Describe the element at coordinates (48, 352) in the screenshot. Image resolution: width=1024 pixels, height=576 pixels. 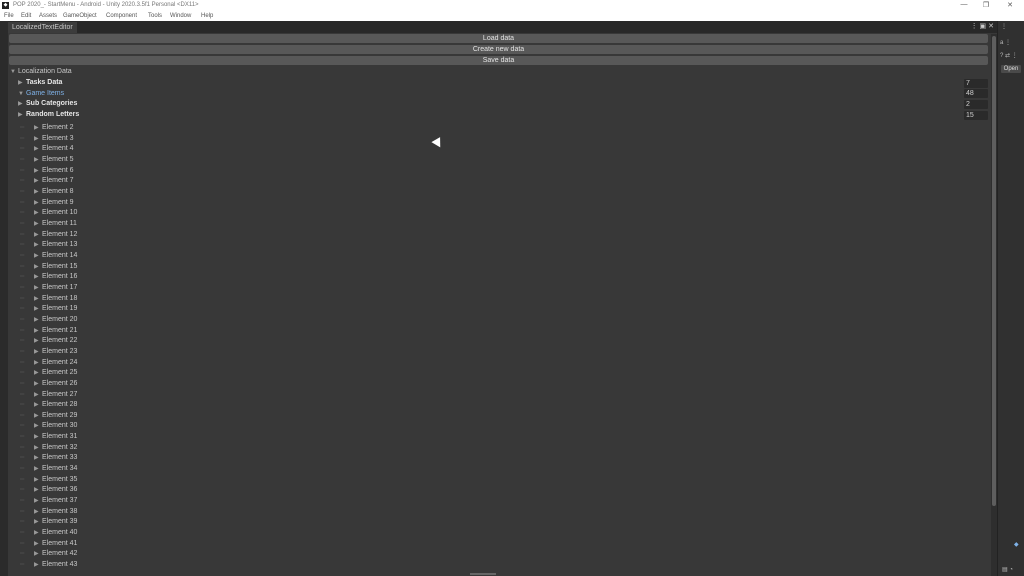
I see `list-item: ═ ▶ Element 23` at that location.